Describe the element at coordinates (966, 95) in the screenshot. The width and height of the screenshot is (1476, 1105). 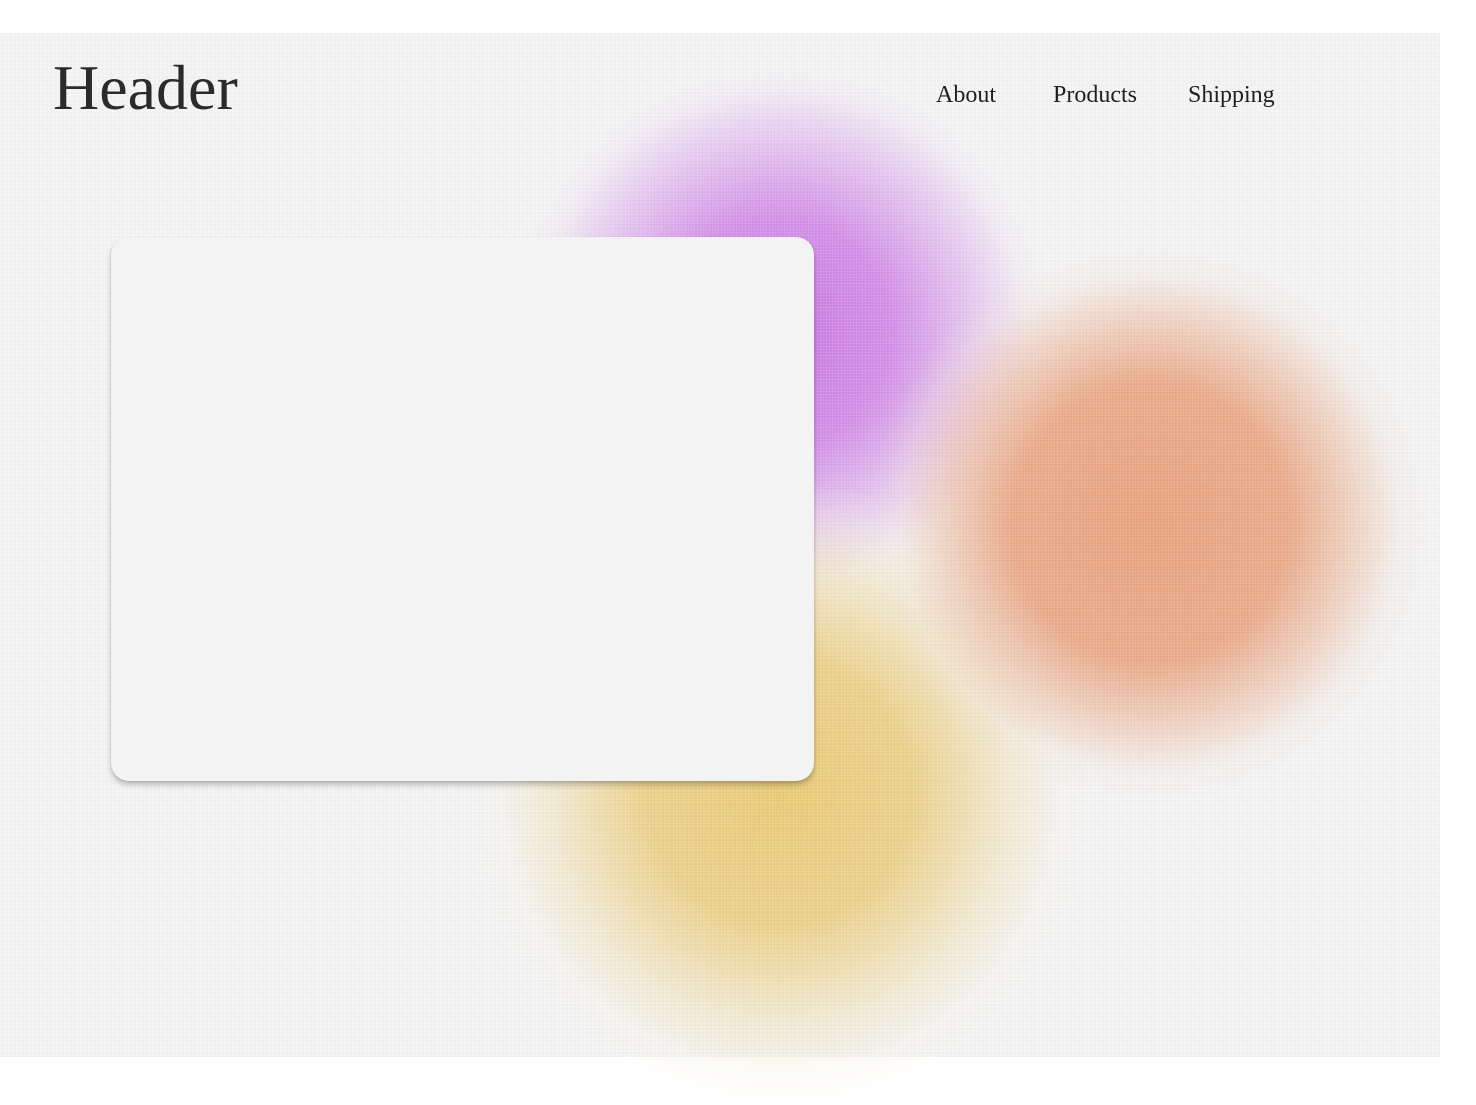
I see `nav-link-about: About` at that location.